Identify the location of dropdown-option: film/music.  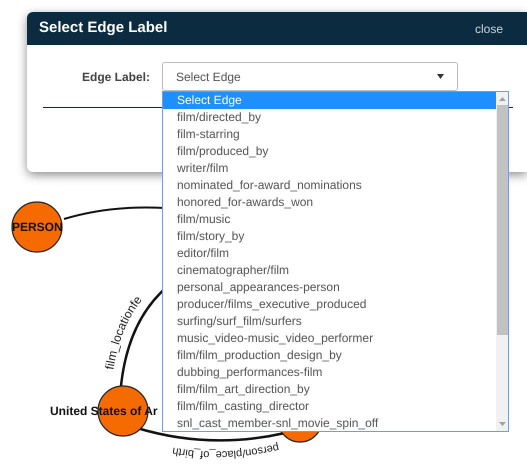
(329, 219).